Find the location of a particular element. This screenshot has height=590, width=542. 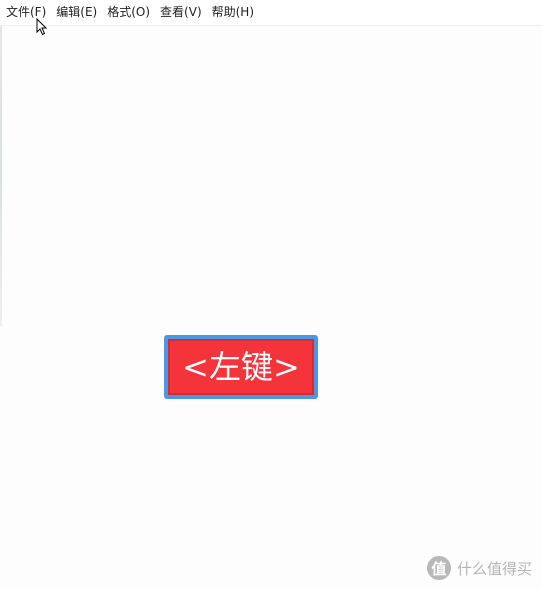

watermark: 值 什么值得买 is located at coordinates (479, 568).